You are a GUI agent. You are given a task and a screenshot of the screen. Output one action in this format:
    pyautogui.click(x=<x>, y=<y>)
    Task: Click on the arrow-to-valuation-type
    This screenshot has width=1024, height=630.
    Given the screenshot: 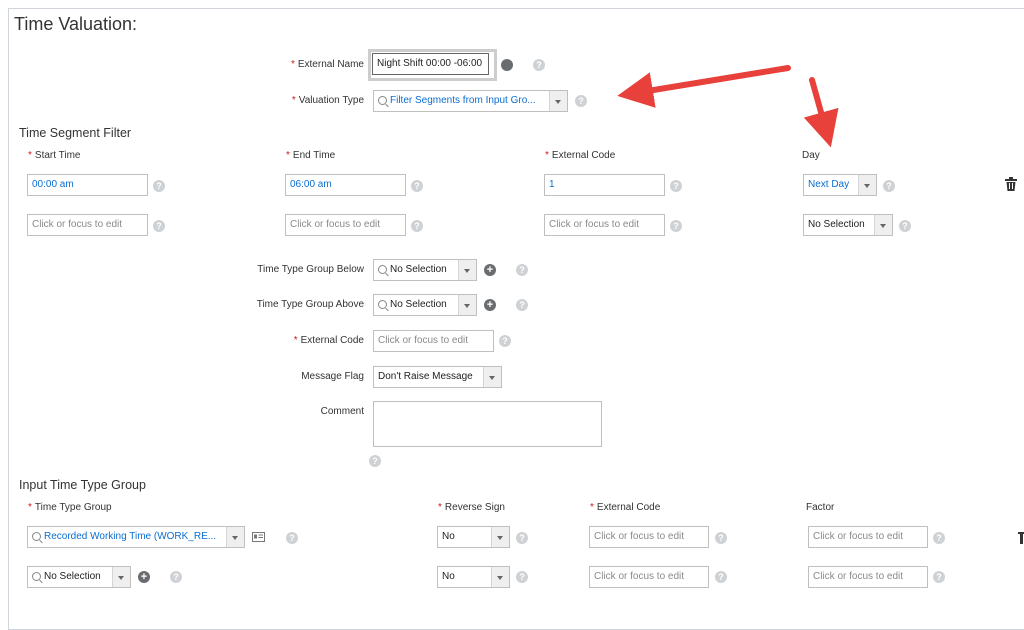 What is the action you would take?
    pyautogui.click(x=704, y=86)
    